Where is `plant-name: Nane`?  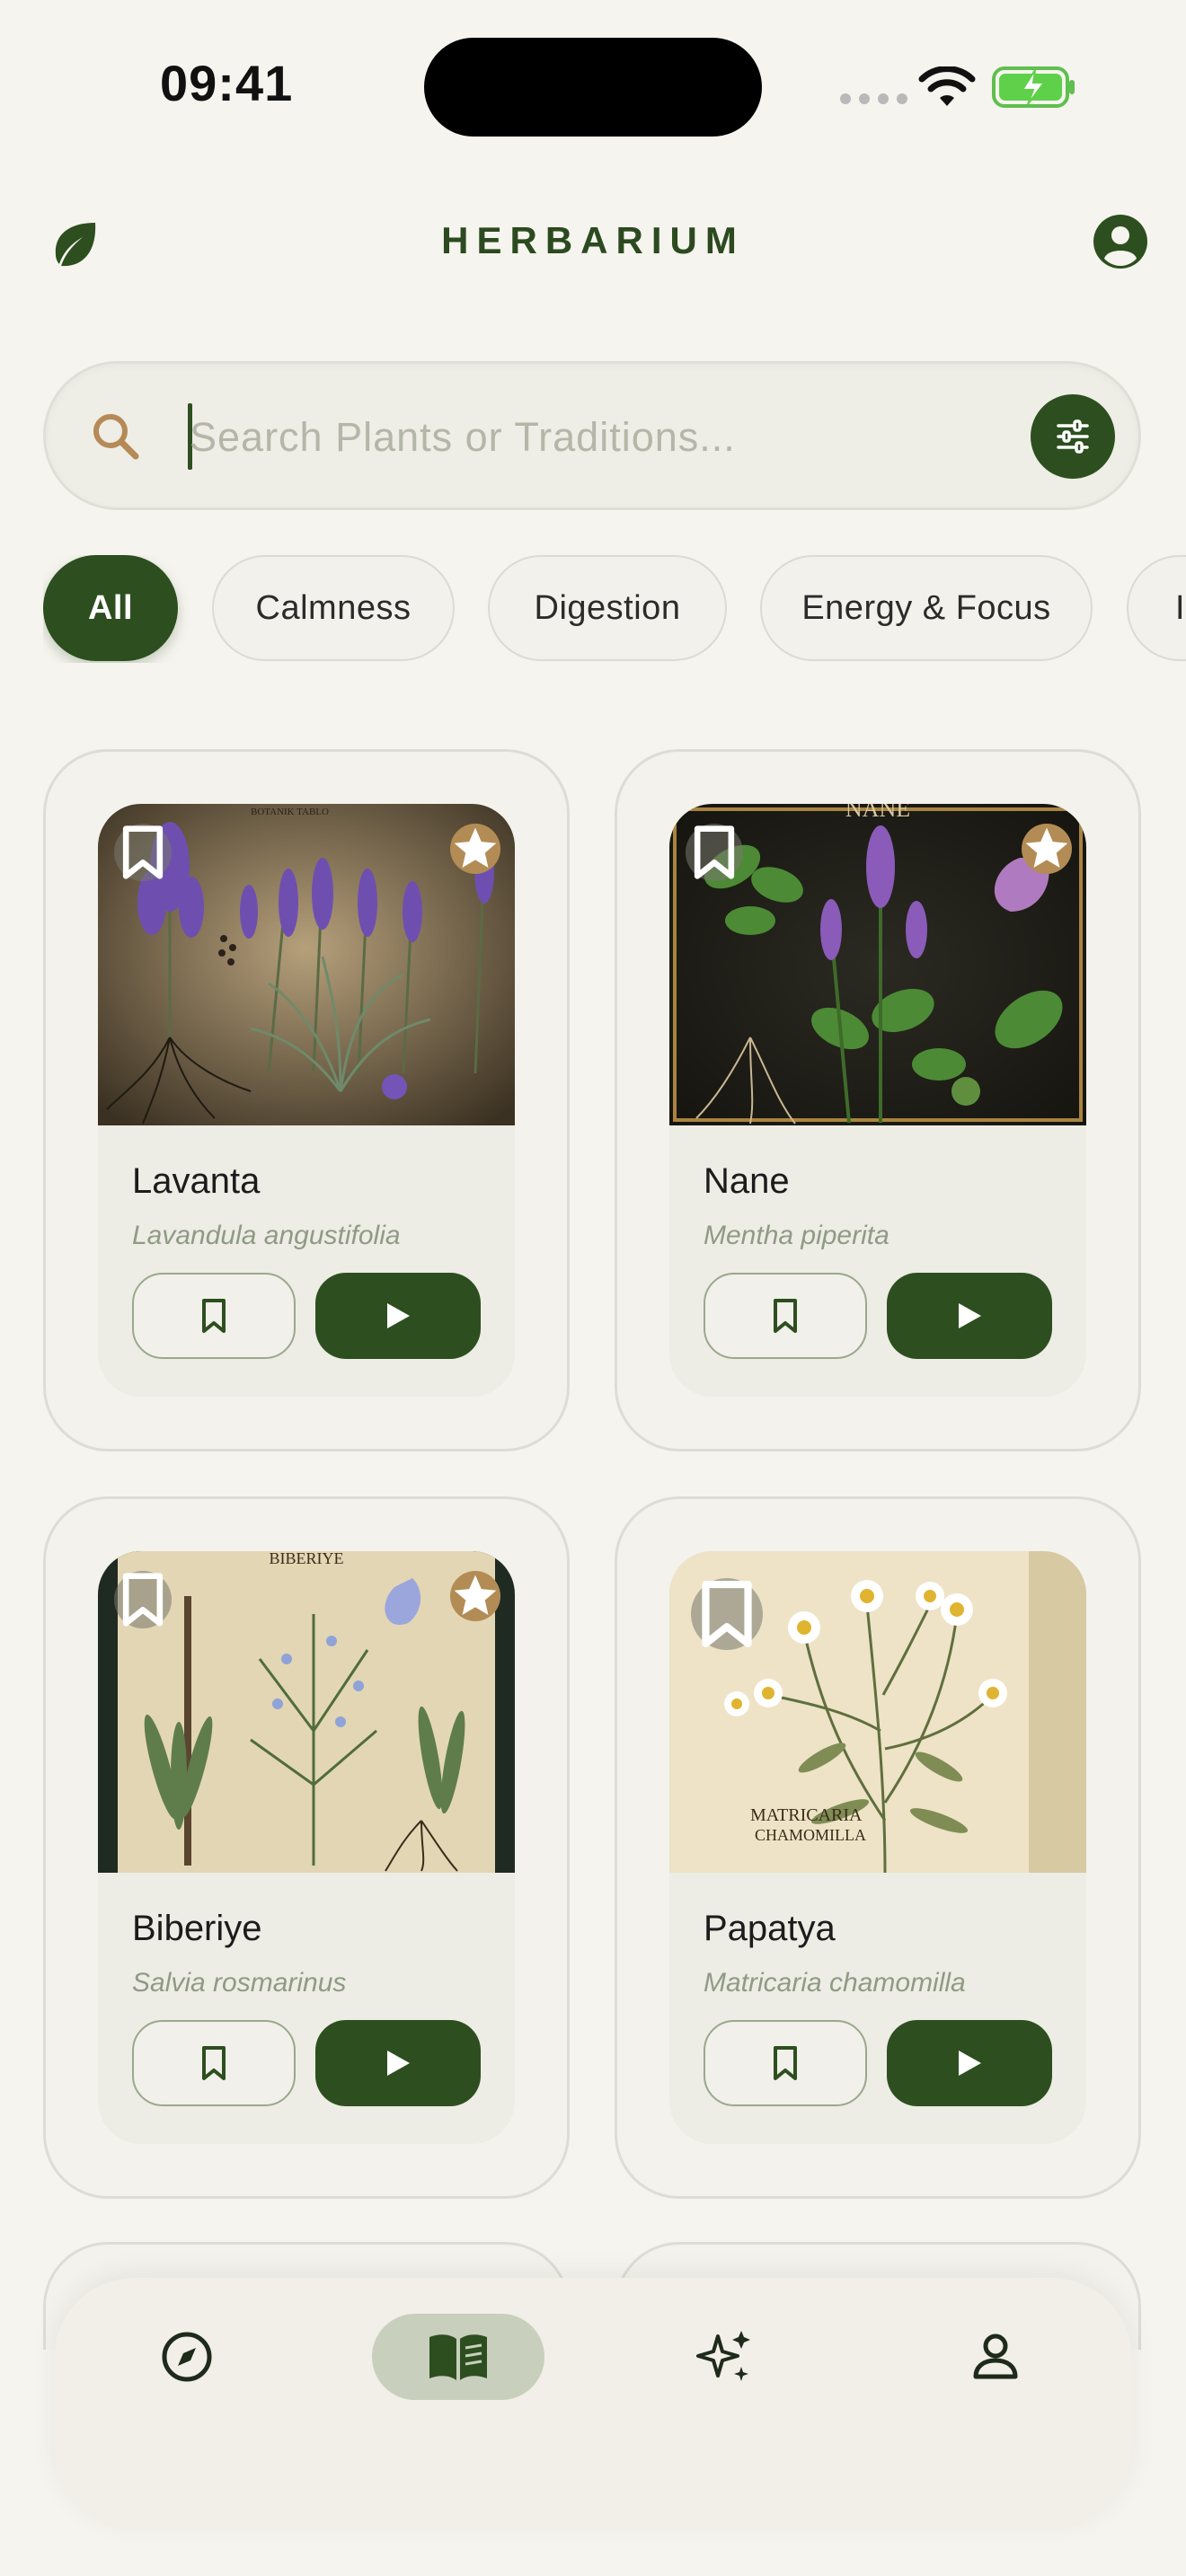 plant-name: Nane is located at coordinates (747, 1181).